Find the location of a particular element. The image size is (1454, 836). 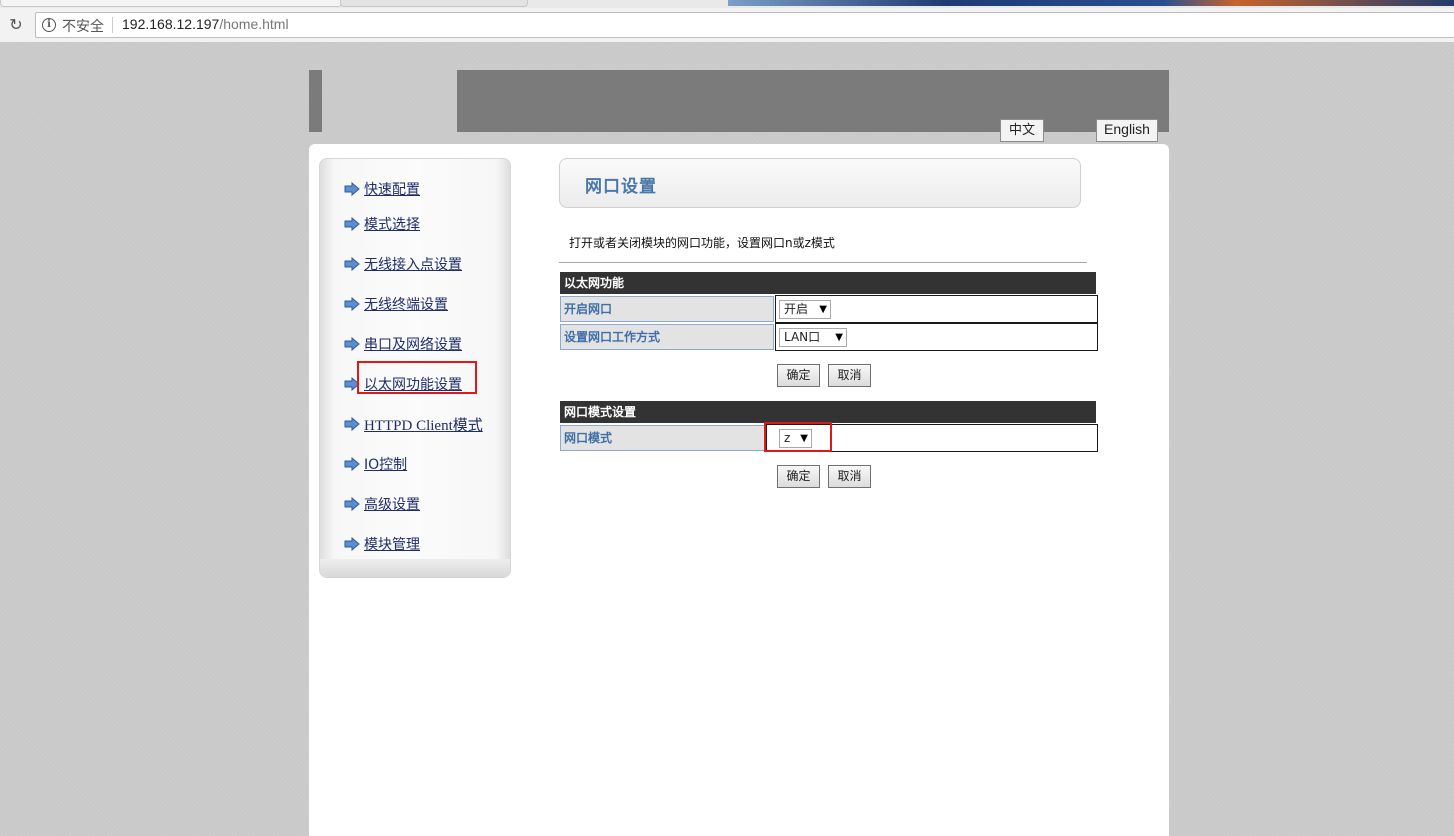

header-banner is located at coordinates (813, 101).